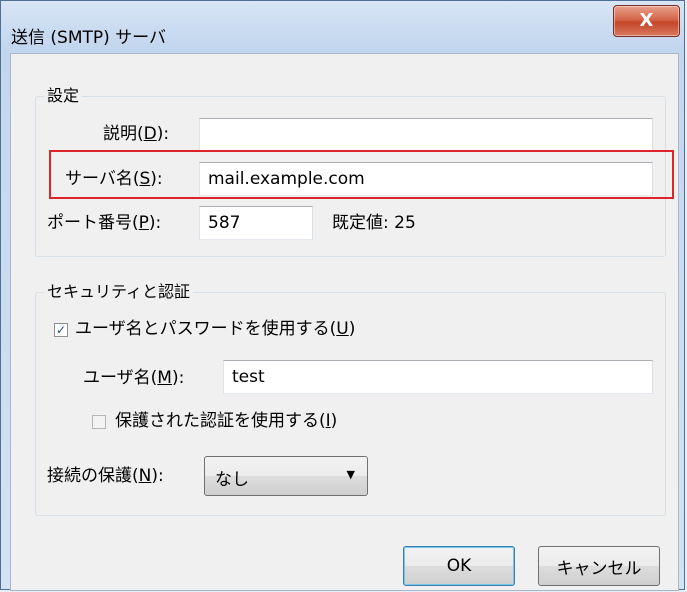 This screenshot has height=592, width=687. Describe the element at coordinates (136, 134) in the screenshot. I see `description-label: 説明(D):` at that location.